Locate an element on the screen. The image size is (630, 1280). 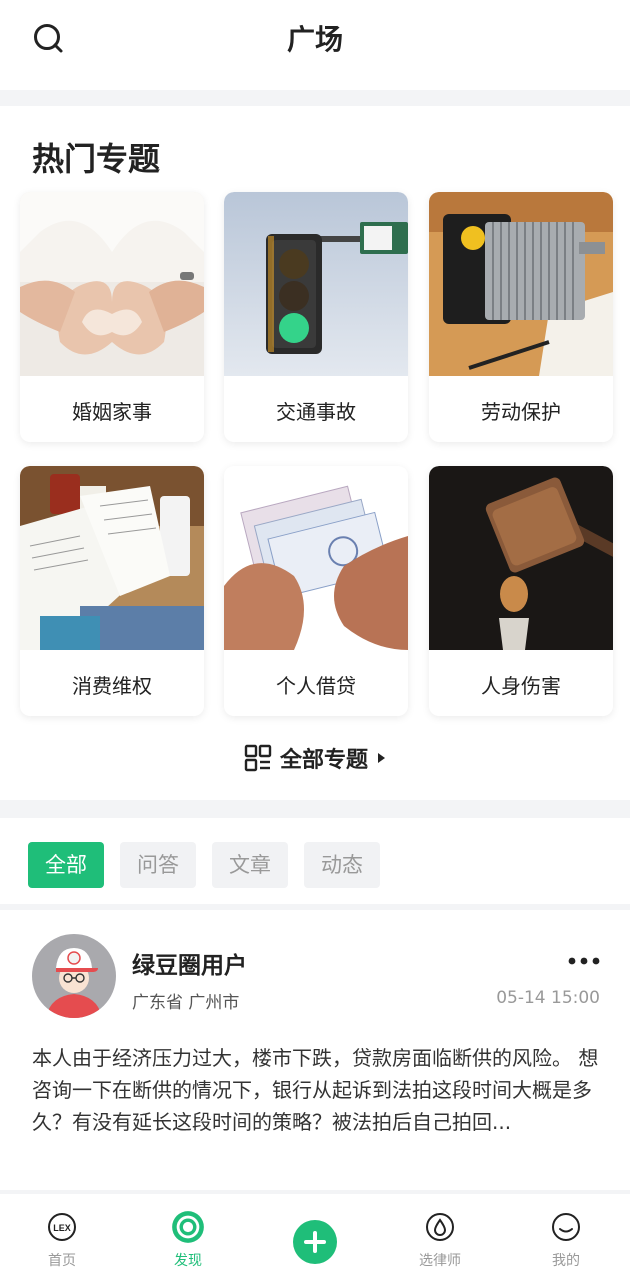
topic-image-labor is located at coordinates (521, 284).